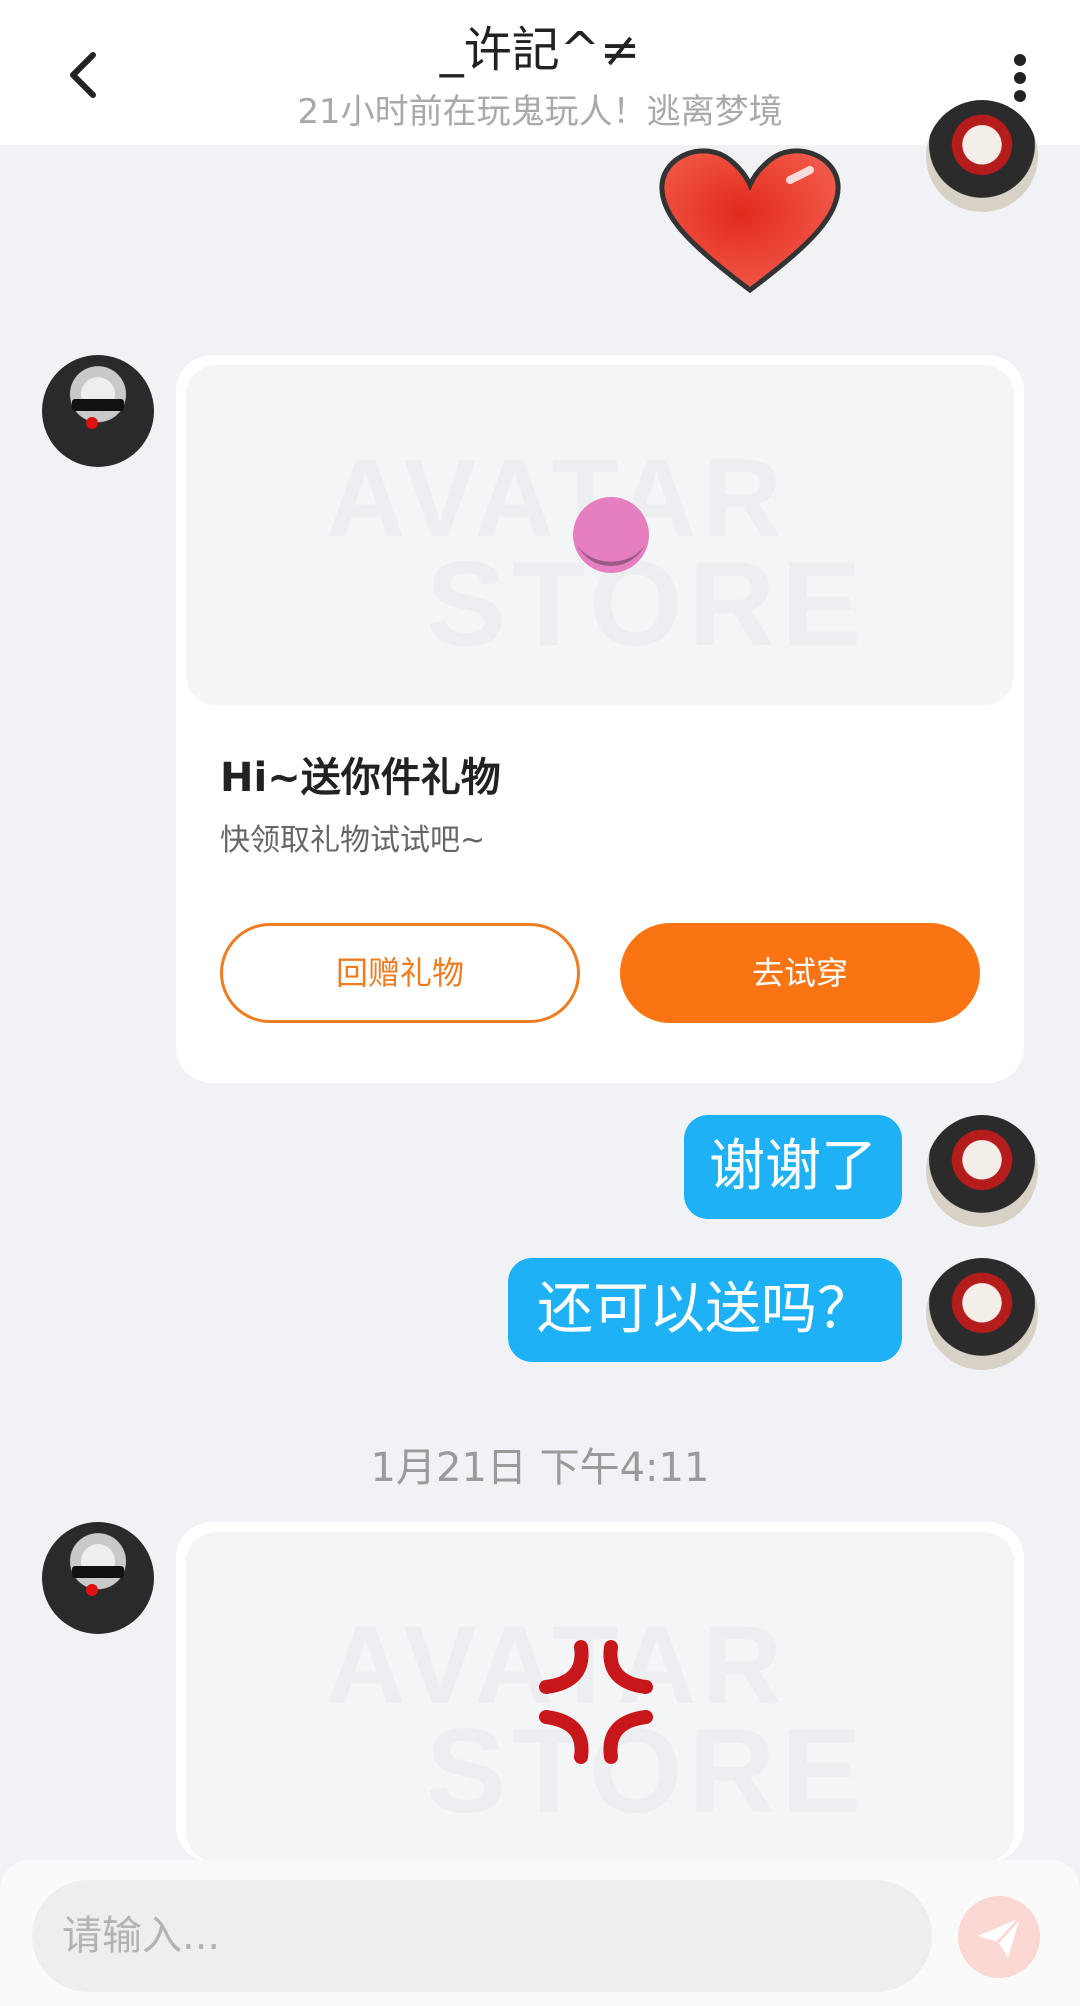  I want to click on gift-item-ball-icon, so click(611, 535).